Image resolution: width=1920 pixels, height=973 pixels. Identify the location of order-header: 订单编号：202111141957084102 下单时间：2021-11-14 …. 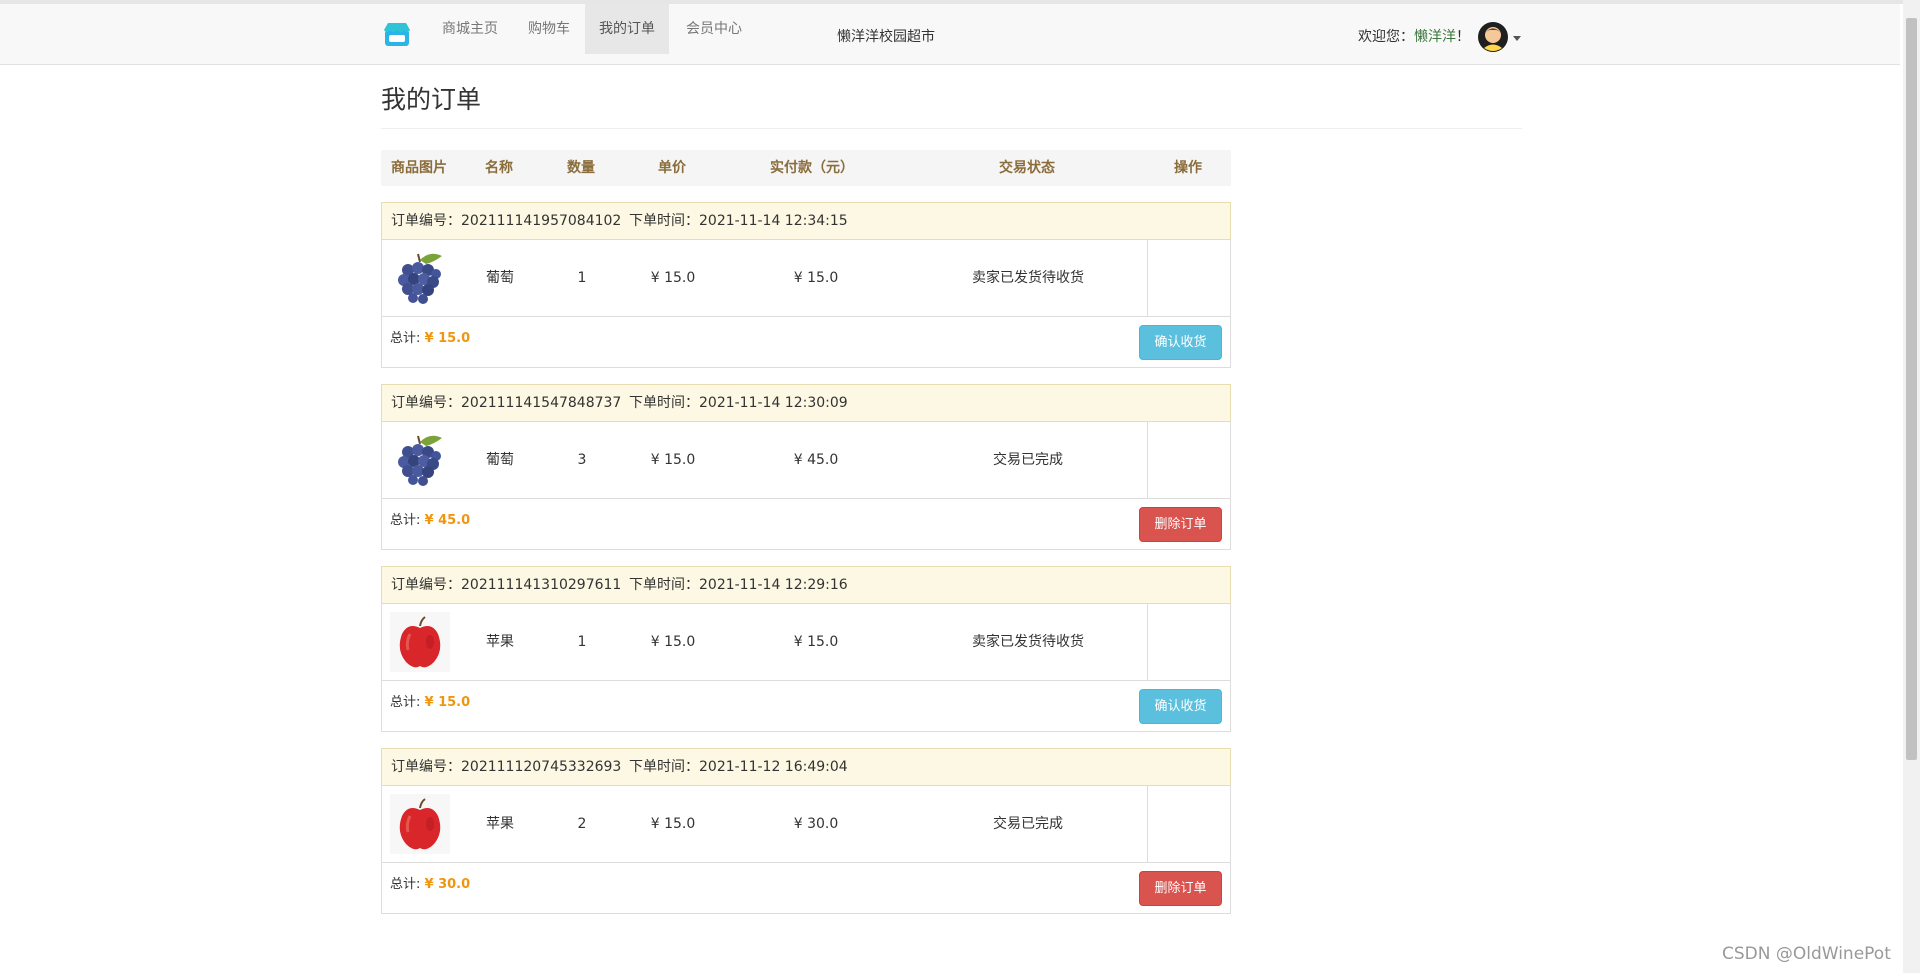
(806, 221).